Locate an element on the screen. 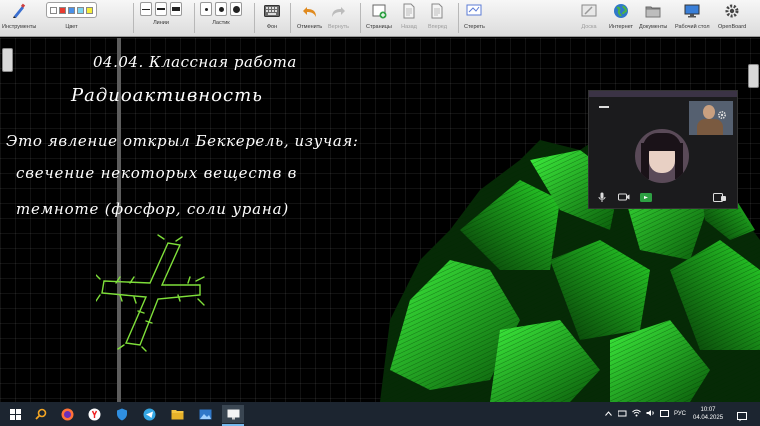 The width and height of the screenshot is (760, 426). line-medium-button is located at coordinates (161, 9).